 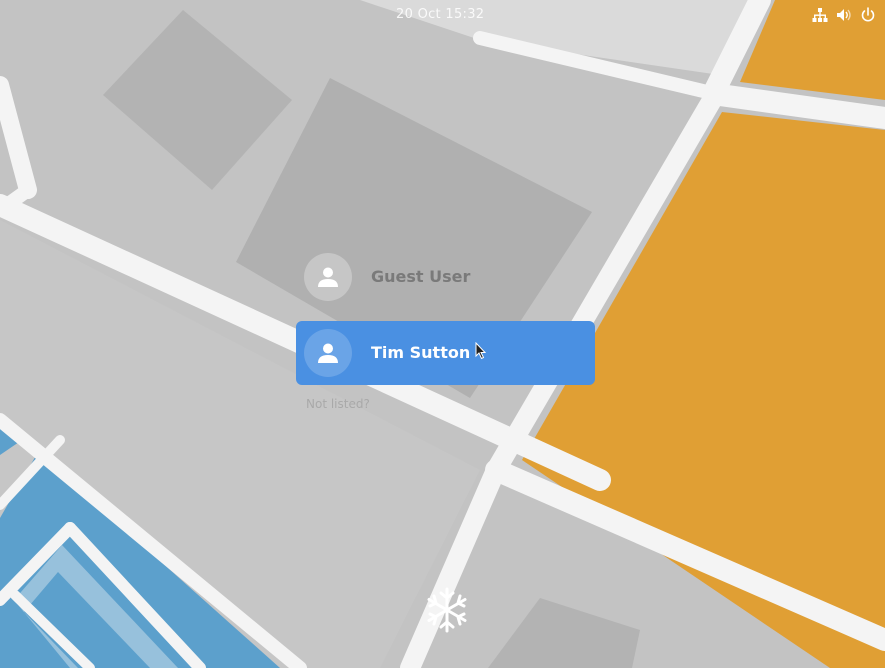 I want to click on snowflake-logo-icon, so click(x=447, y=610).